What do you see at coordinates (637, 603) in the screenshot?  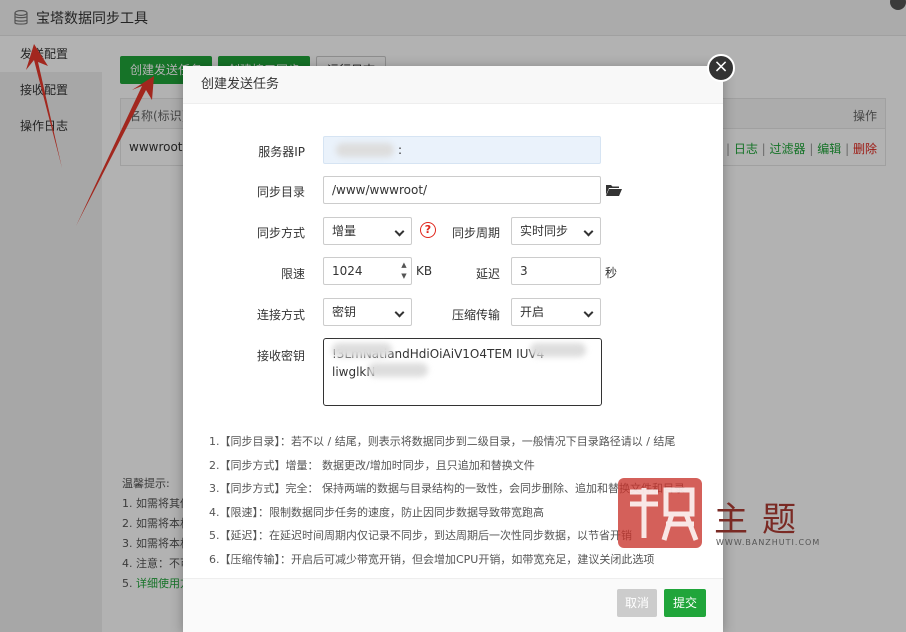 I see `cancel-button: 取消` at bounding box center [637, 603].